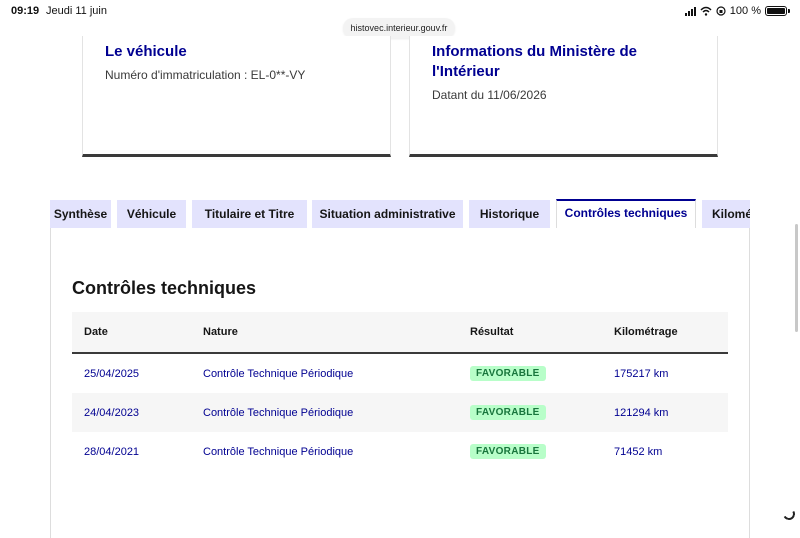 This screenshot has width=800, height=538. What do you see at coordinates (80, 214) in the screenshot?
I see `tab-synthese: Synthèse` at bounding box center [80, 214].